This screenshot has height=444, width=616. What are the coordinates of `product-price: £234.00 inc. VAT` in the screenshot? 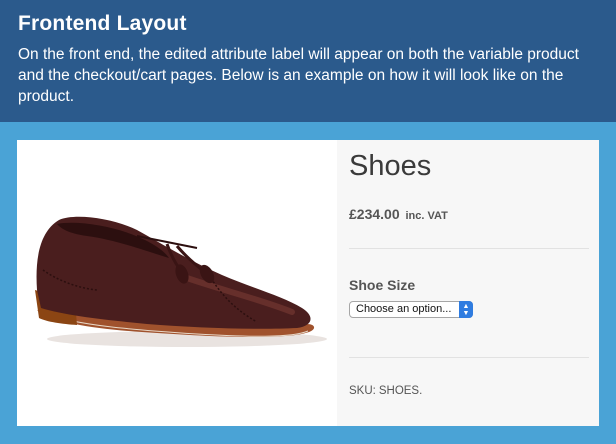 It's located at (398, 214).